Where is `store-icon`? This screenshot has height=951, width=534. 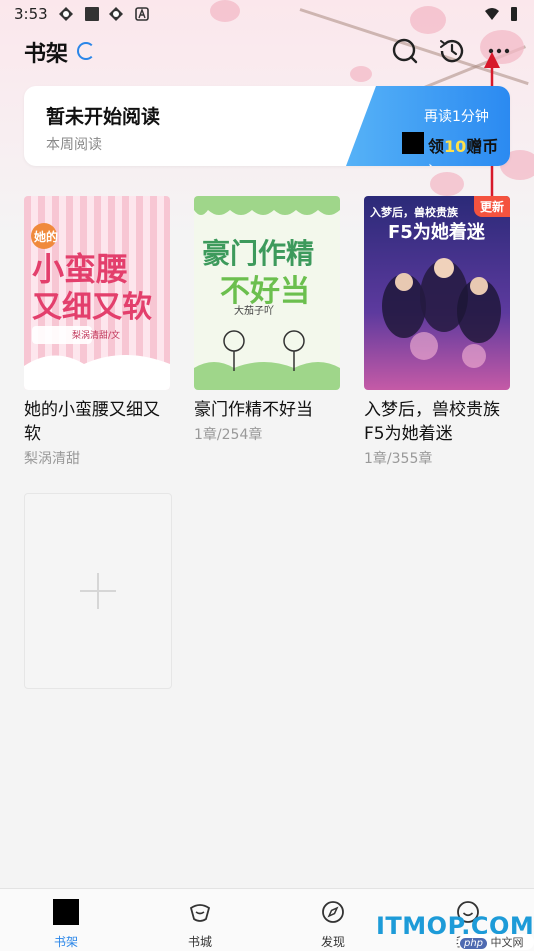 store-icon is located at coordinates (200, 913).